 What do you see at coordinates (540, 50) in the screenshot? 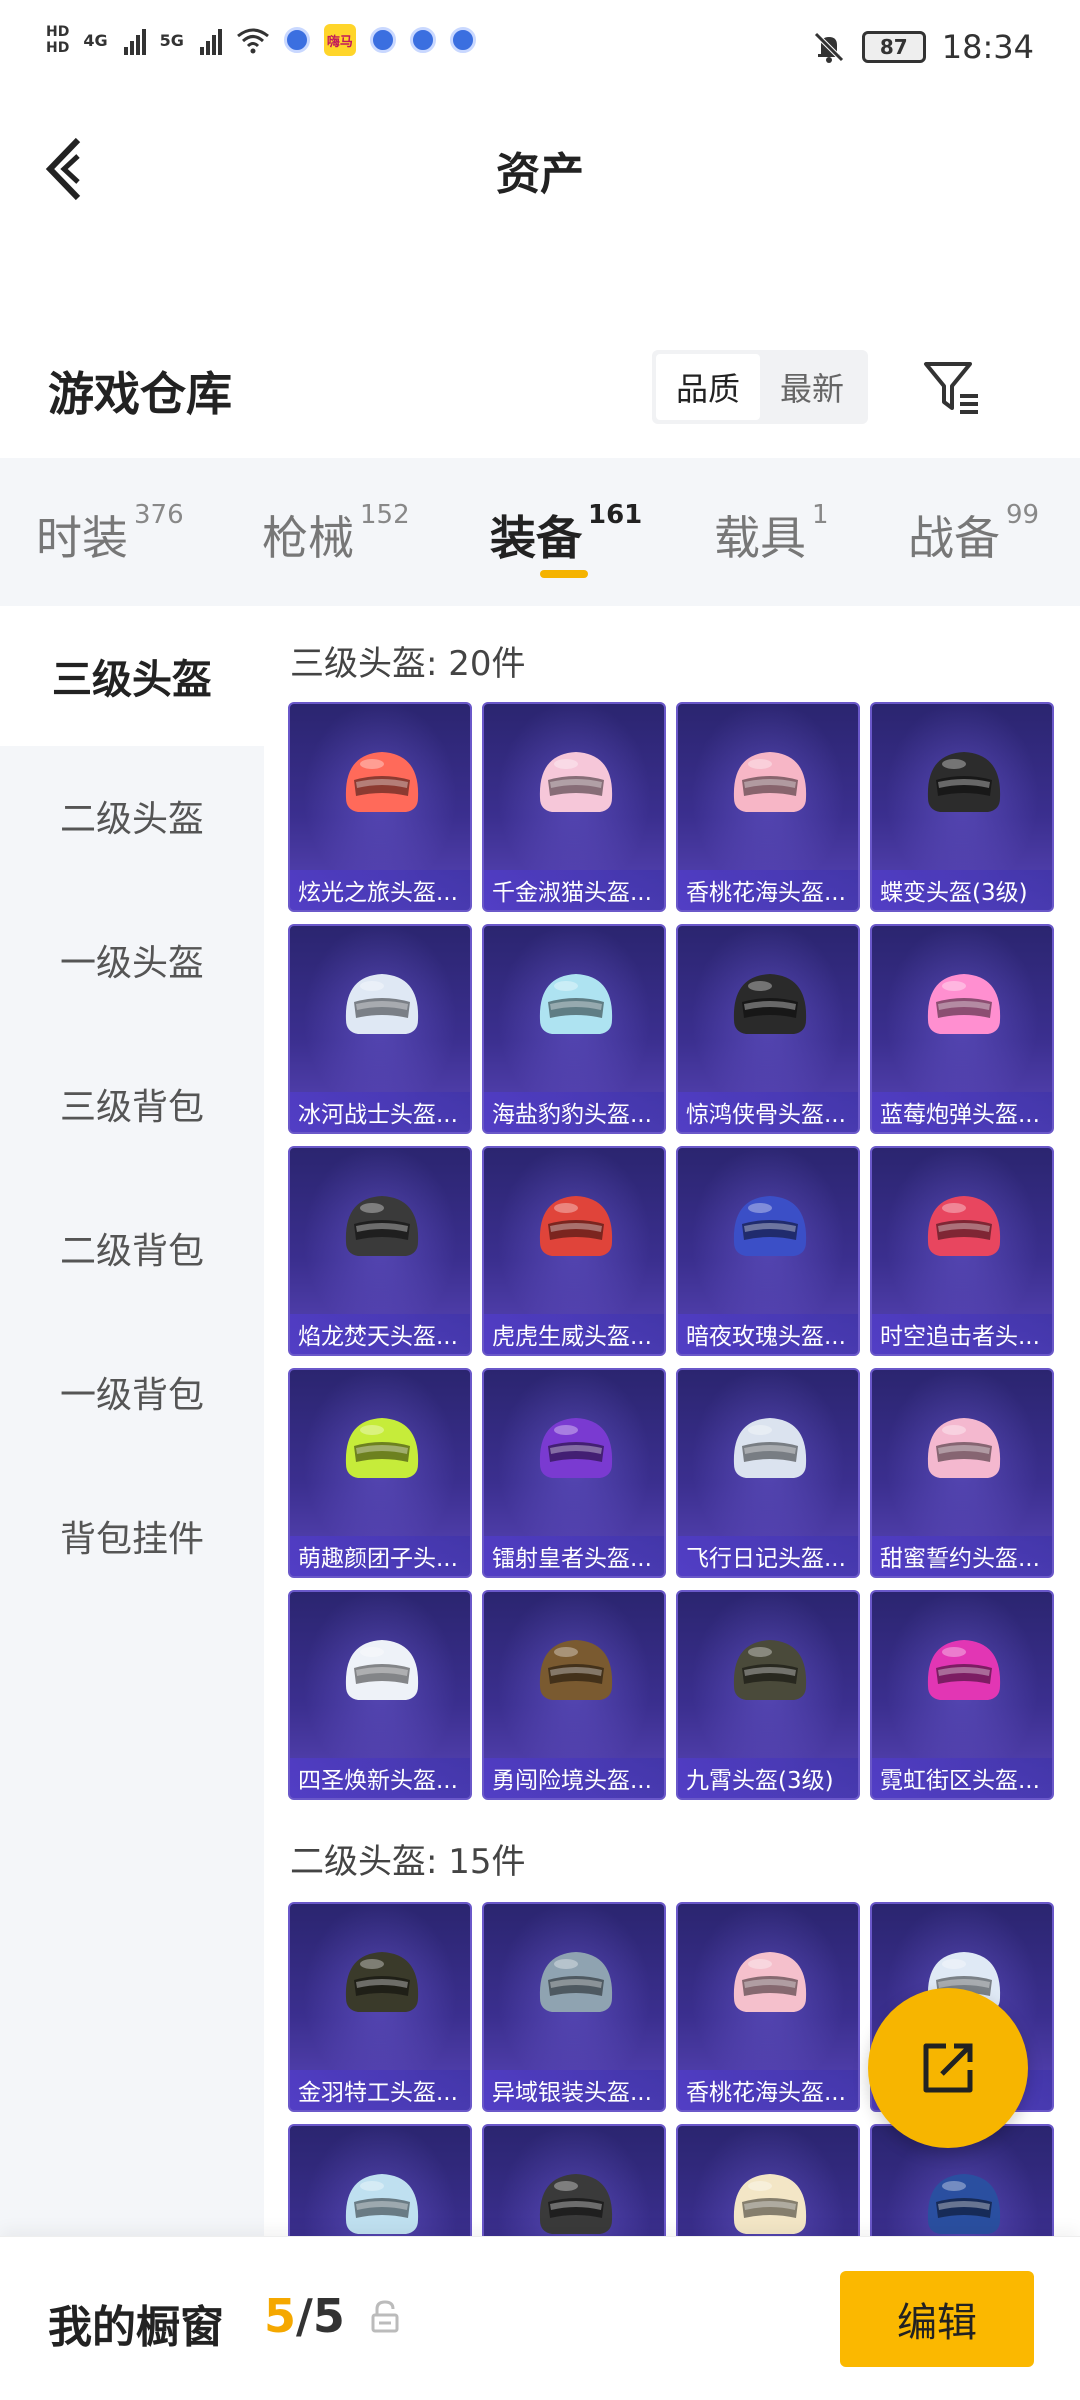
I see `status-bar: HD HD 4G 5G 嗨马 87 18:34` at bounding box center [540, 50].